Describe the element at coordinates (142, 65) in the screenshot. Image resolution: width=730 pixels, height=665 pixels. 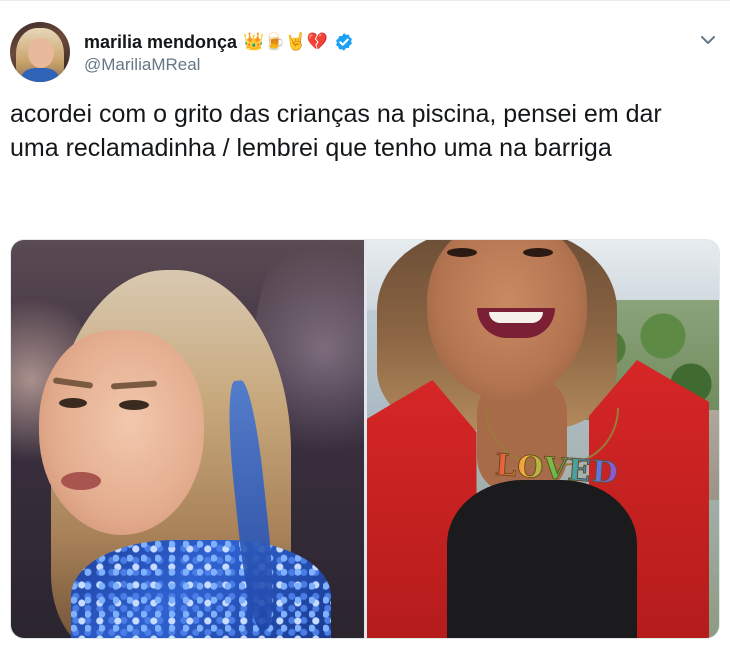
I see `author-handle: @MariliaMReal` at that location.